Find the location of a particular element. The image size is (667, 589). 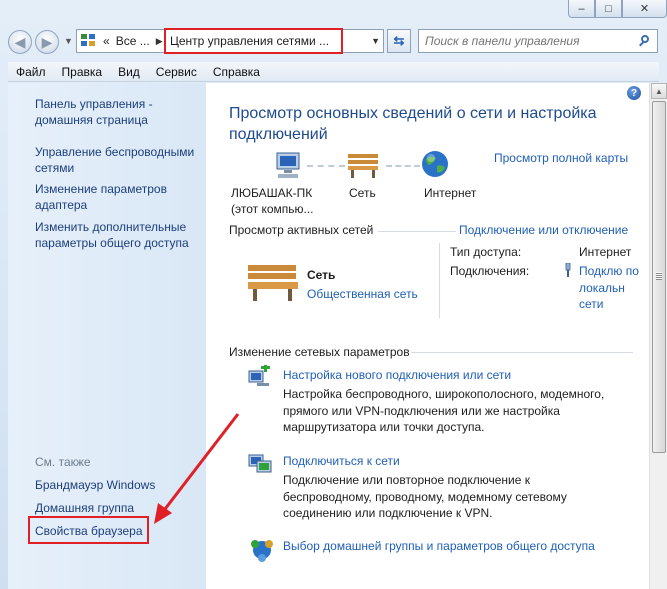

new-connection-icon is located at coordinates (259, 375).